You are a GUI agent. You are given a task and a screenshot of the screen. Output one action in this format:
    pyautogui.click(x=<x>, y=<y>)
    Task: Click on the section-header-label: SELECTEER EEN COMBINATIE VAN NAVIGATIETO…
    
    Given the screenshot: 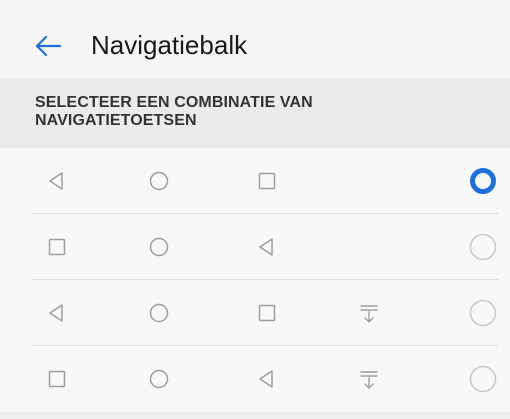 What is the action you would take?
    pyautogui.click(x=174, y=111)
    